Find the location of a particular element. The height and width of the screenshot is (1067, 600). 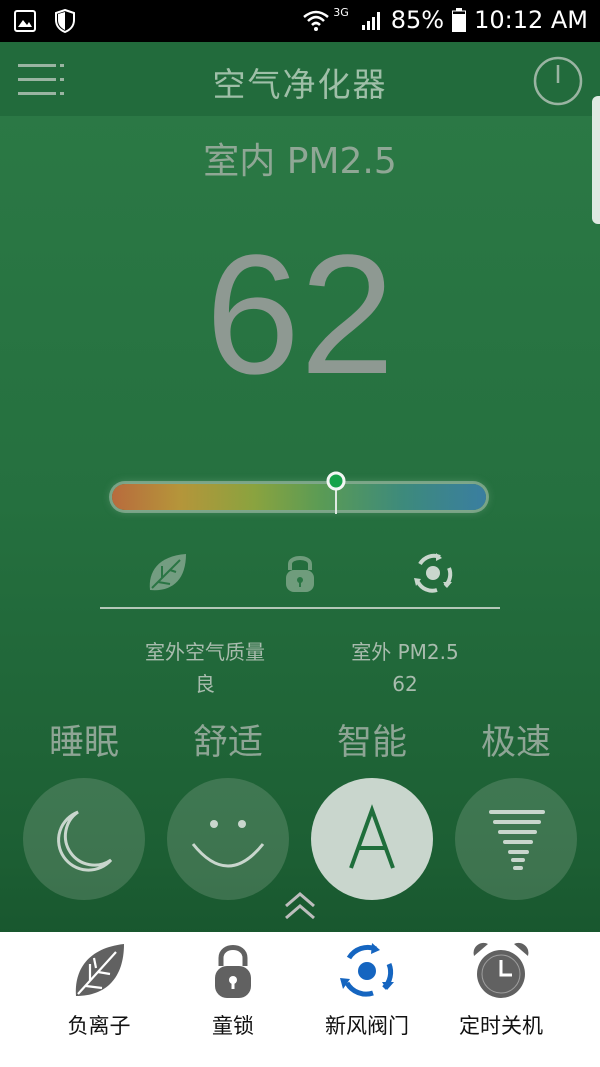

outdoor-pm-value: 62 is located at coordinates (405, 684).